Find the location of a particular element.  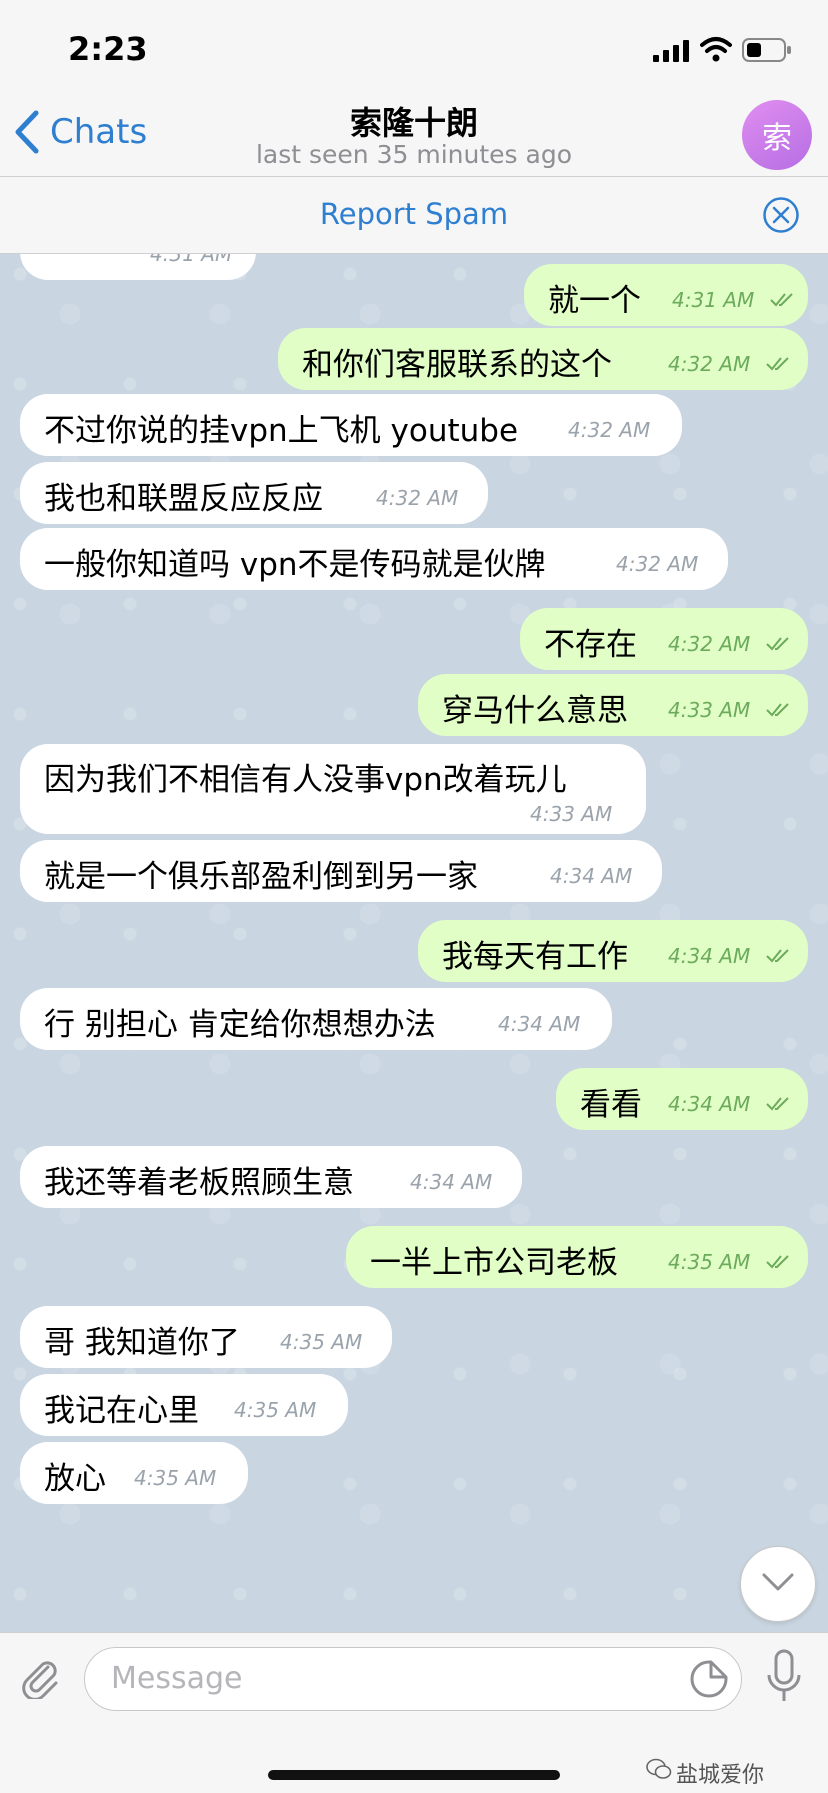

message-bubble-outgoing: 看看 4:34 AM is located at coordinates (682, 1099).